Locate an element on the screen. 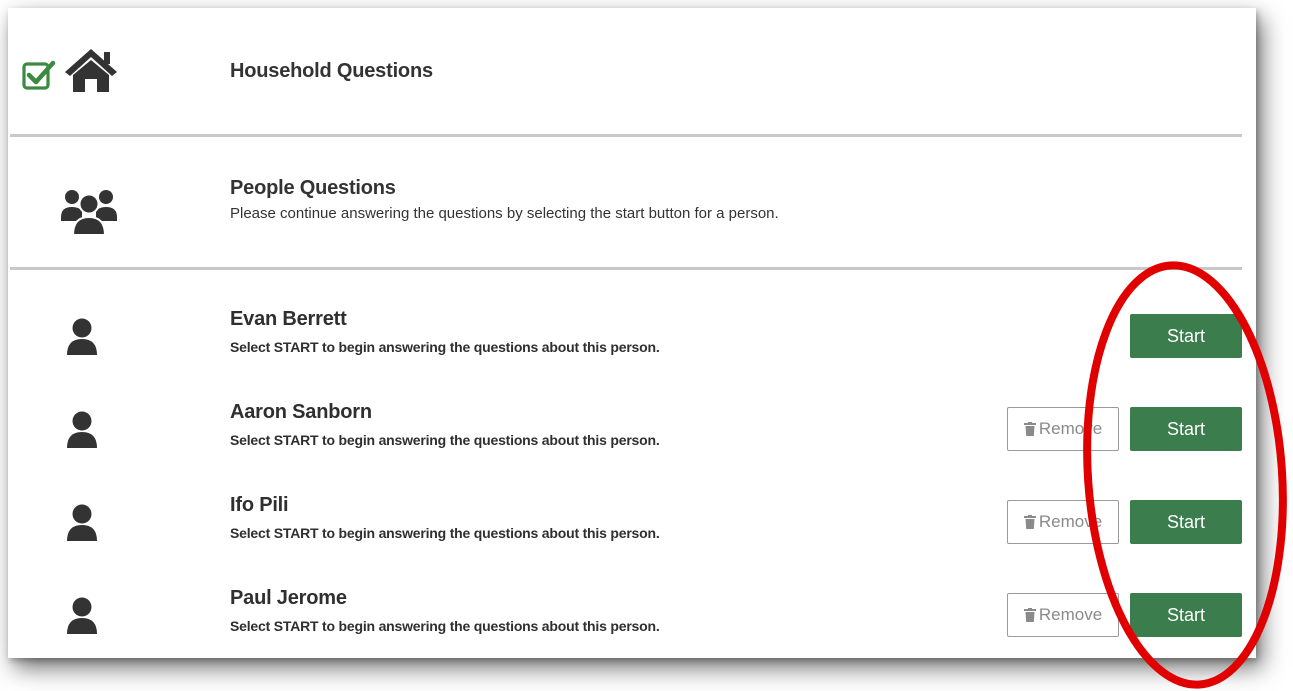 The width and height of the screenshot is (1293, 691). users-icon is located at coordinates (89, 214).